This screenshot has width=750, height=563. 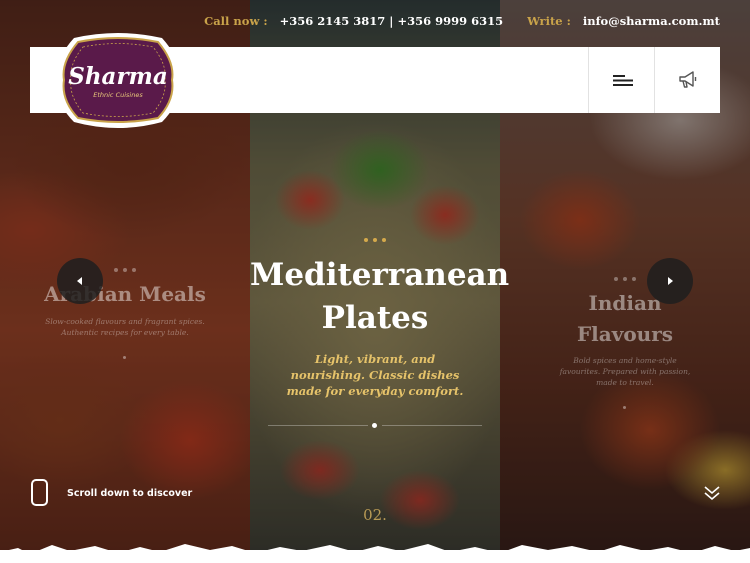 I want to click on double-chevron-down-icon, so click(x=712, y=493).